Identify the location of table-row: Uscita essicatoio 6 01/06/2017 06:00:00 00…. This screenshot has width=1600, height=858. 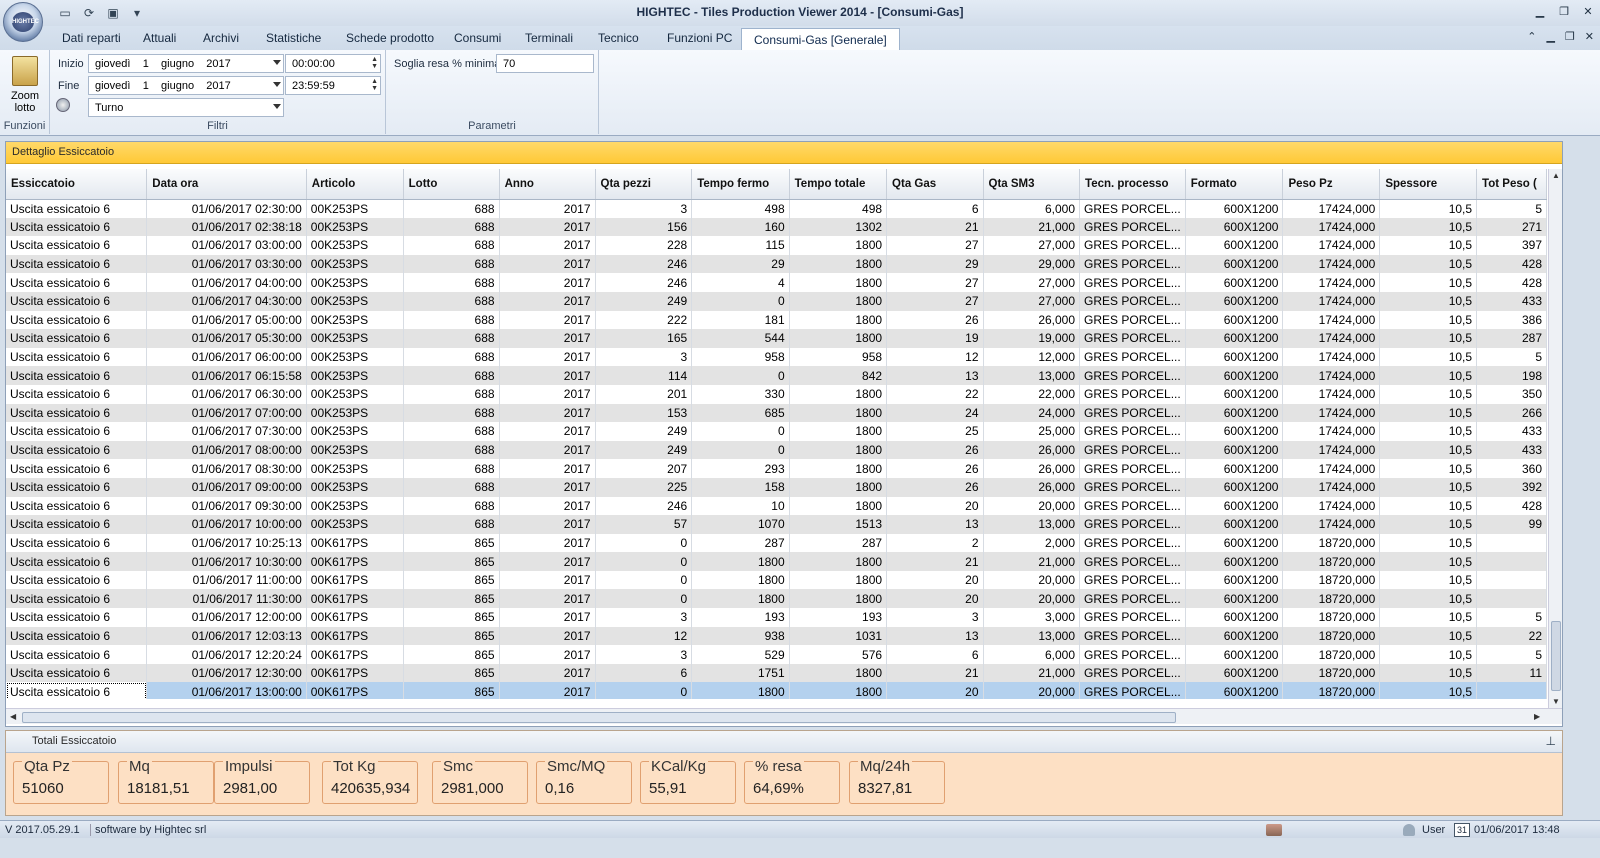
(776, 357).